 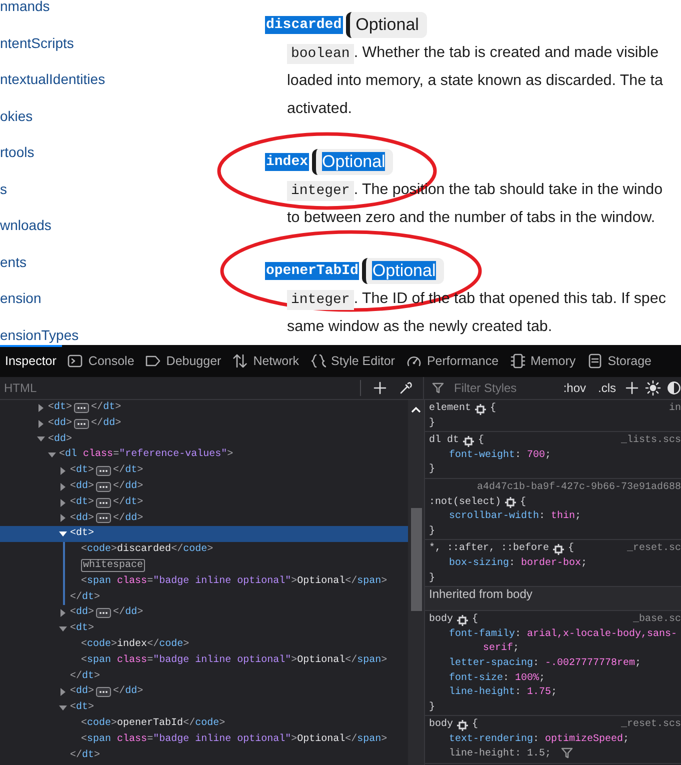 I want to click on source-link: _reset.sc, so click(x=653, y=549).